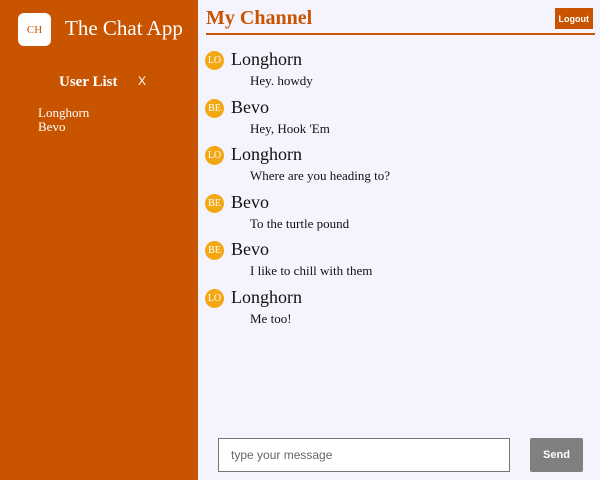  What do you see at coordinates (259, 18) in the screenshot?
I see `channel-title: My Channel` at bounding box center [259, 18].